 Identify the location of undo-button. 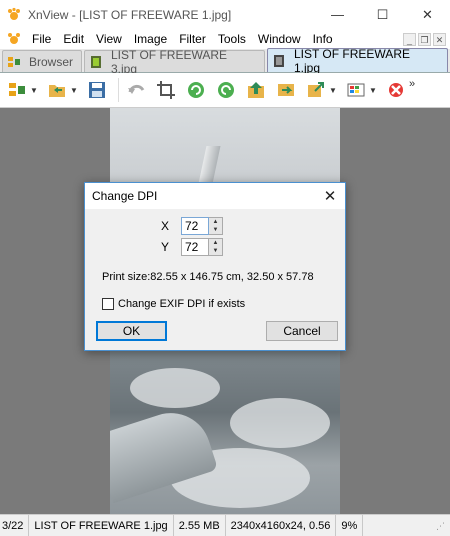
(136, 90).